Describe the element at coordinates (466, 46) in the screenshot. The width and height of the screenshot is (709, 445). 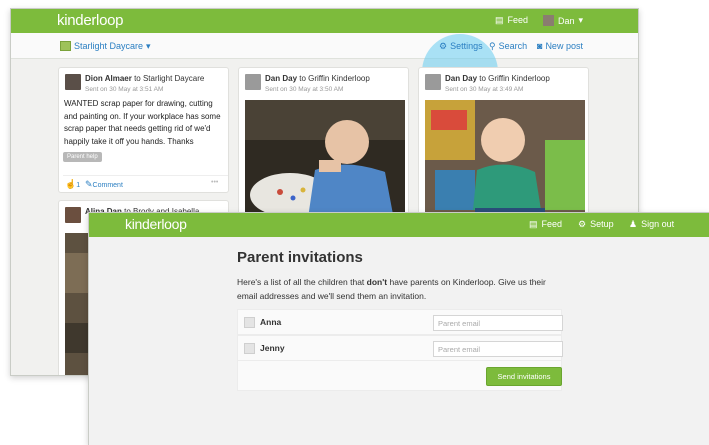
I see `settings-label: Settings` at that location.